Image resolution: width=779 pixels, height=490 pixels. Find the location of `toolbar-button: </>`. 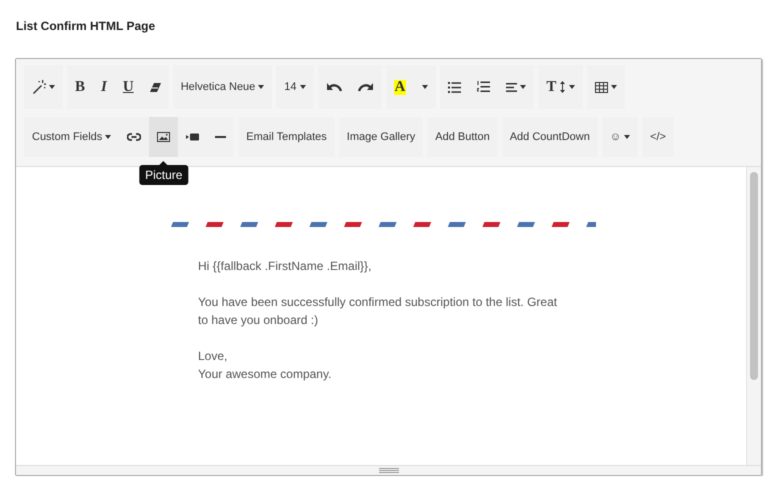

toolbar-button: </> is located at coordinates (658, 137).